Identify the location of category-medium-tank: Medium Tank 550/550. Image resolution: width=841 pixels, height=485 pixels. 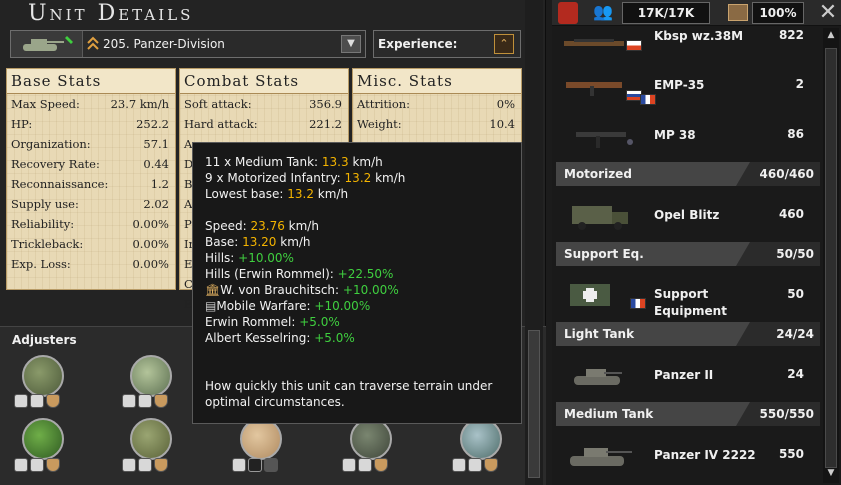
(688, 414).